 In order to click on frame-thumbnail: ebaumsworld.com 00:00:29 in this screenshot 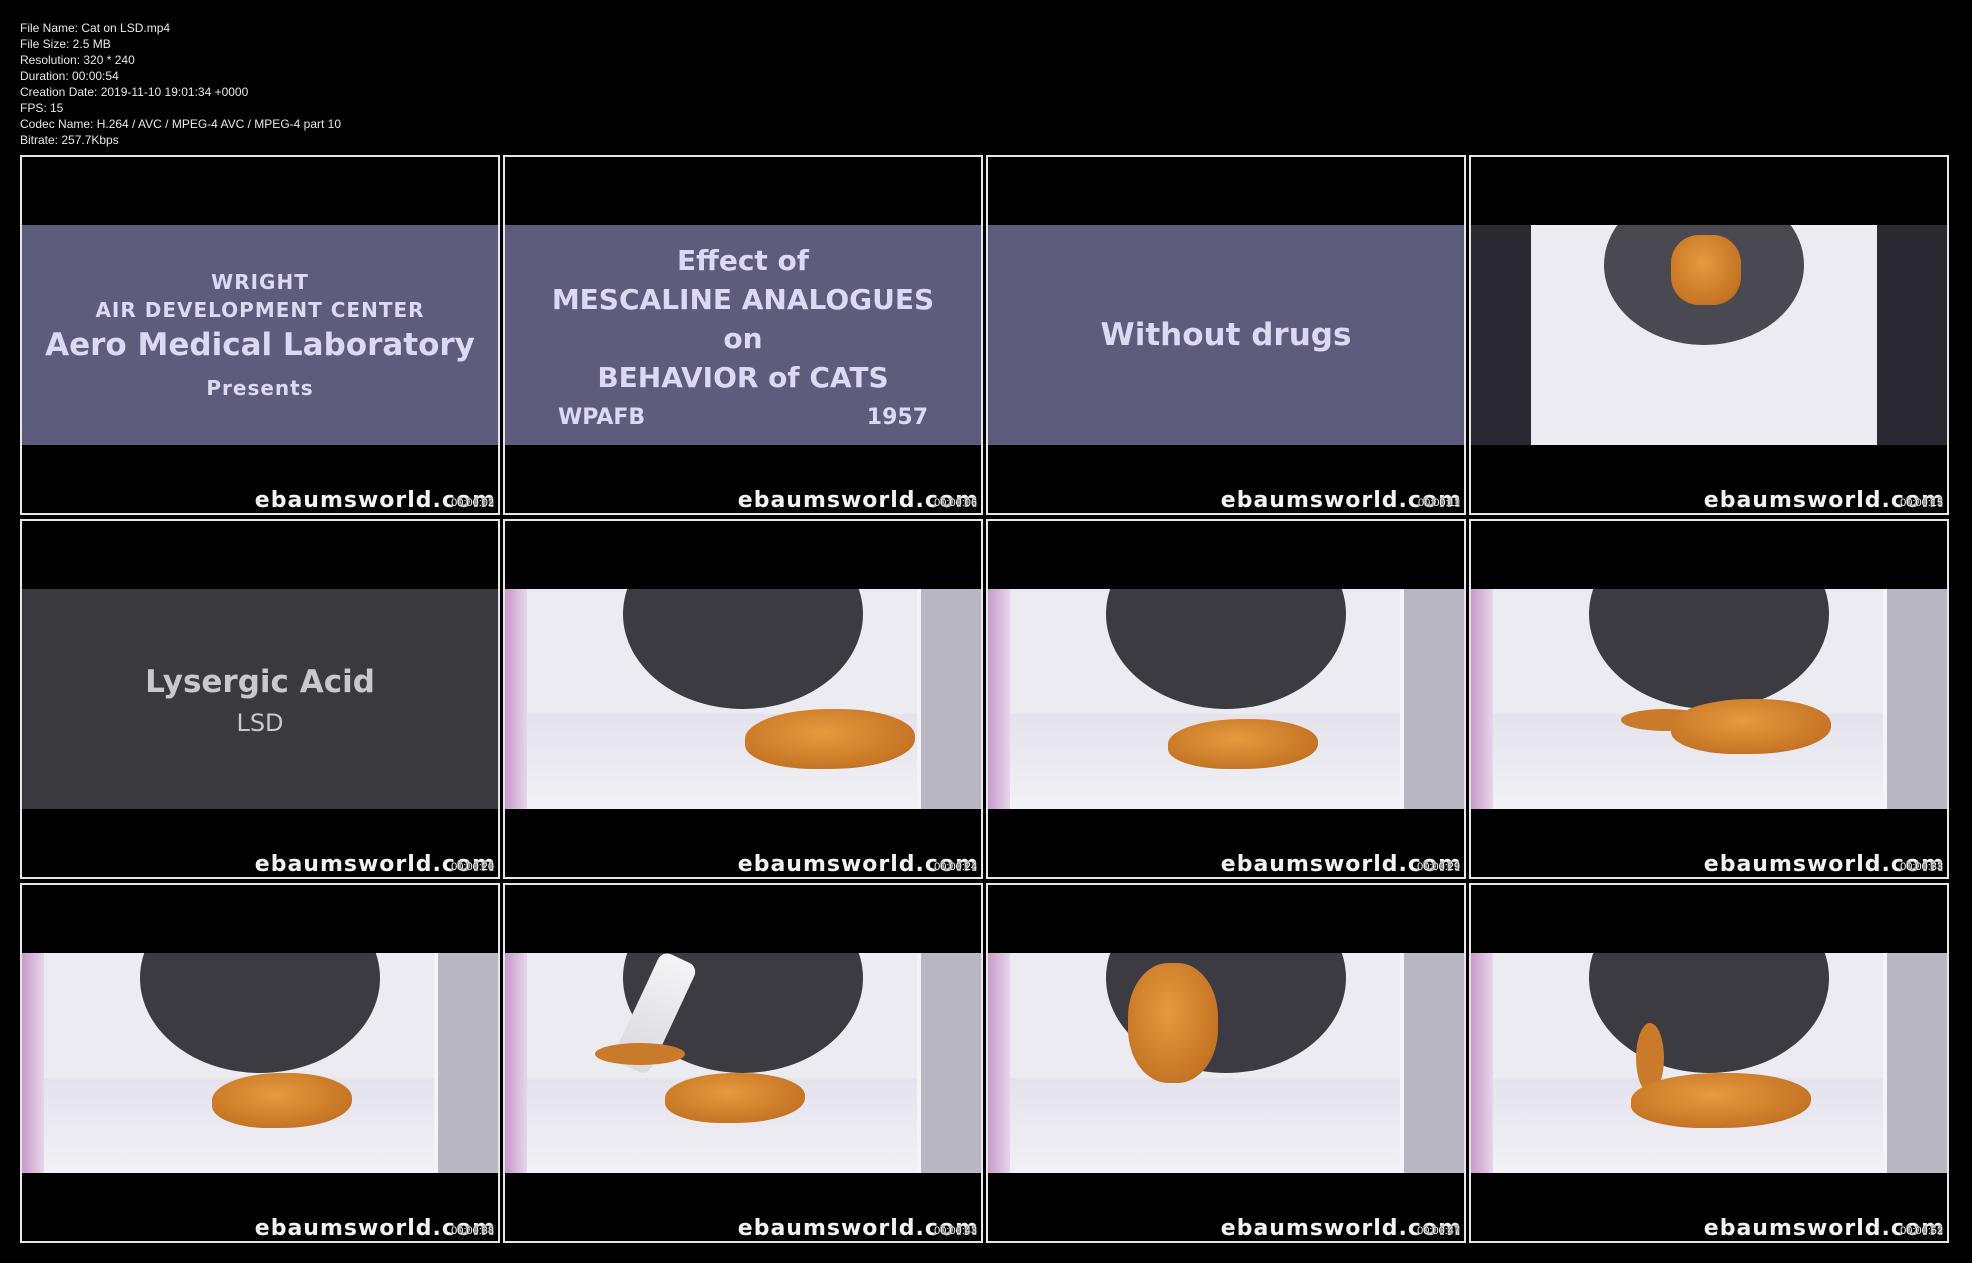, I will do `click(1226, 699)`.